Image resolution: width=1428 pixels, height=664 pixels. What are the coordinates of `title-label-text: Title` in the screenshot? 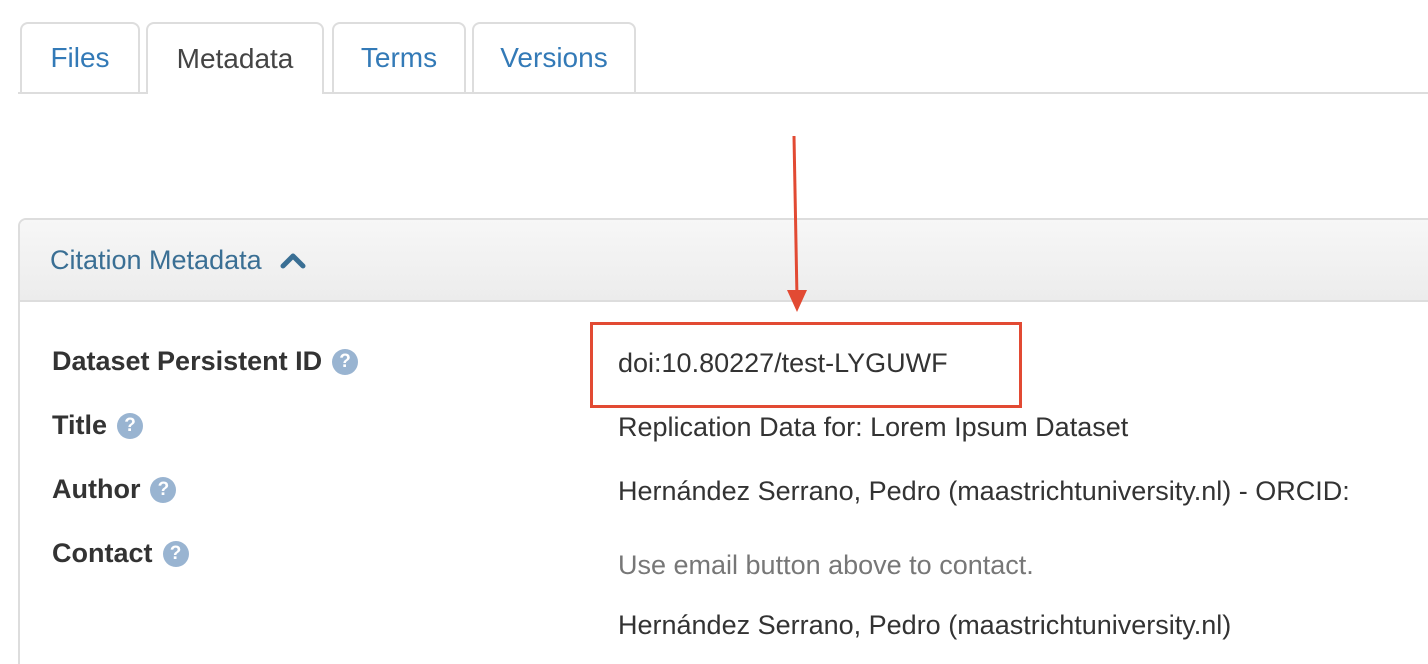 It's located at (80, 425).